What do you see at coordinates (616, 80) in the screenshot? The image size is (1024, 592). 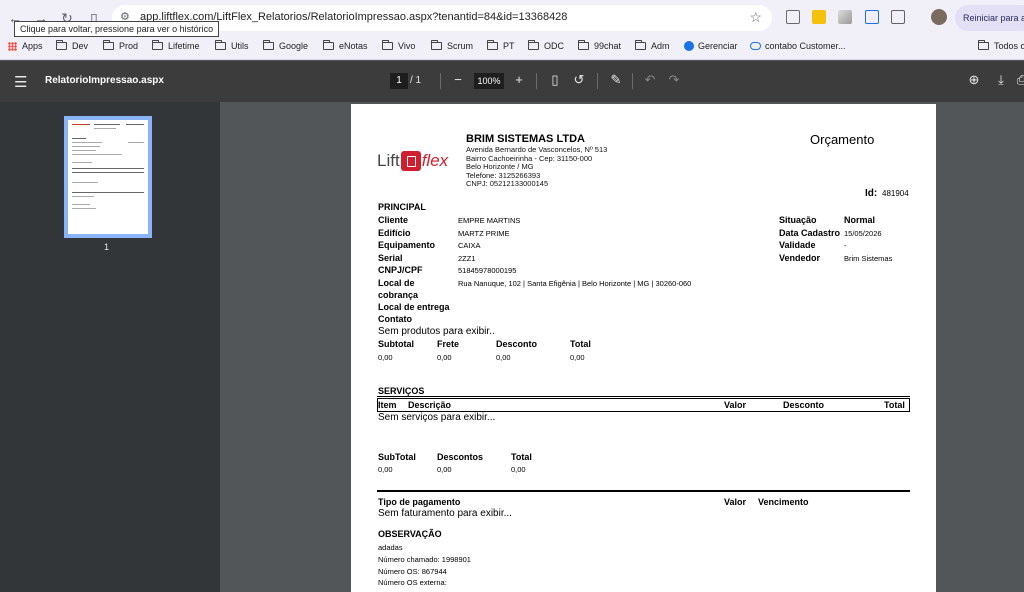 I see `annotate-pen-icon: ✎` at bounding box center [616, 80].